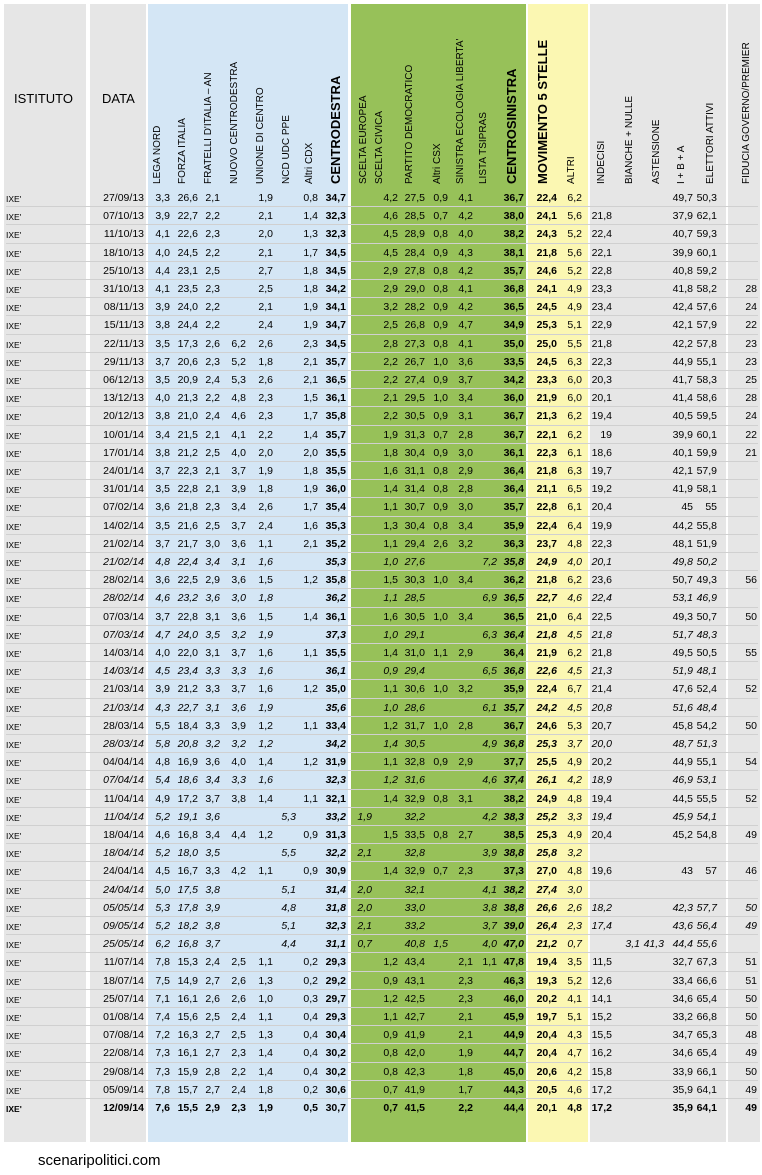 This screenshot has width=762, height=1175. Describe the element at coordinates (187, 944) in the screenshot. I see `cell-value: 16,8` at that location.